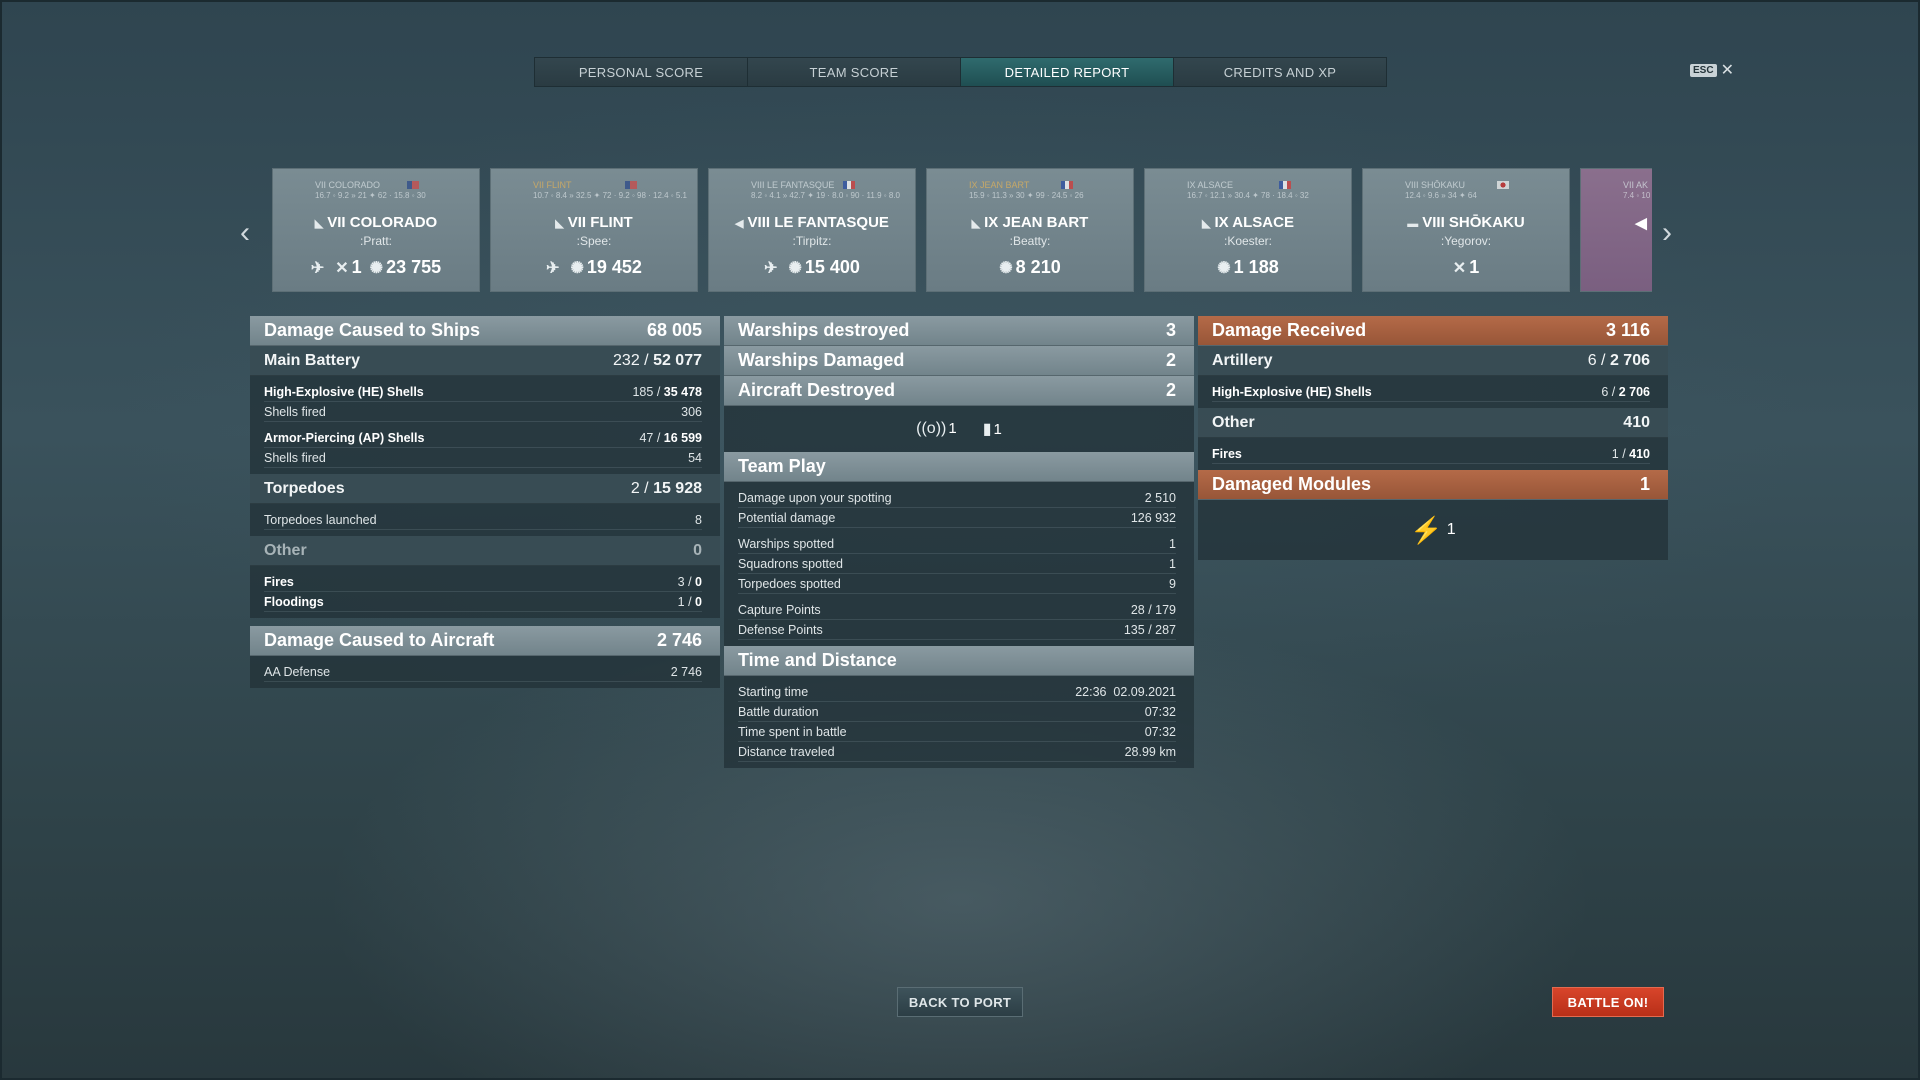 This screenshot has width=1920, height=1080. I want to click on aircraft-by-aa-award: ((o)) 1, so click(936, 428).